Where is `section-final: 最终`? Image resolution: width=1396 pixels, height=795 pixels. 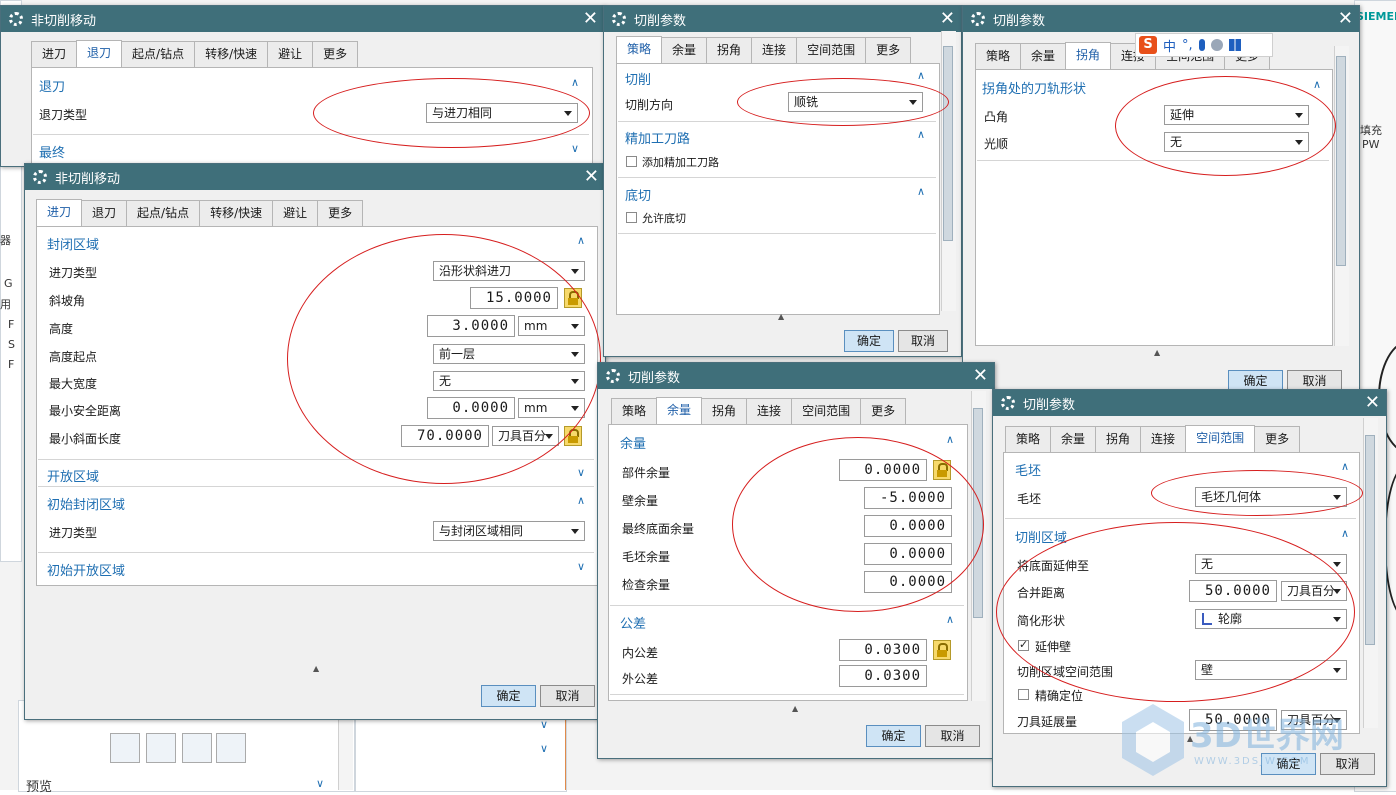
section-final: 最终 is located at coordinates (52, 151).